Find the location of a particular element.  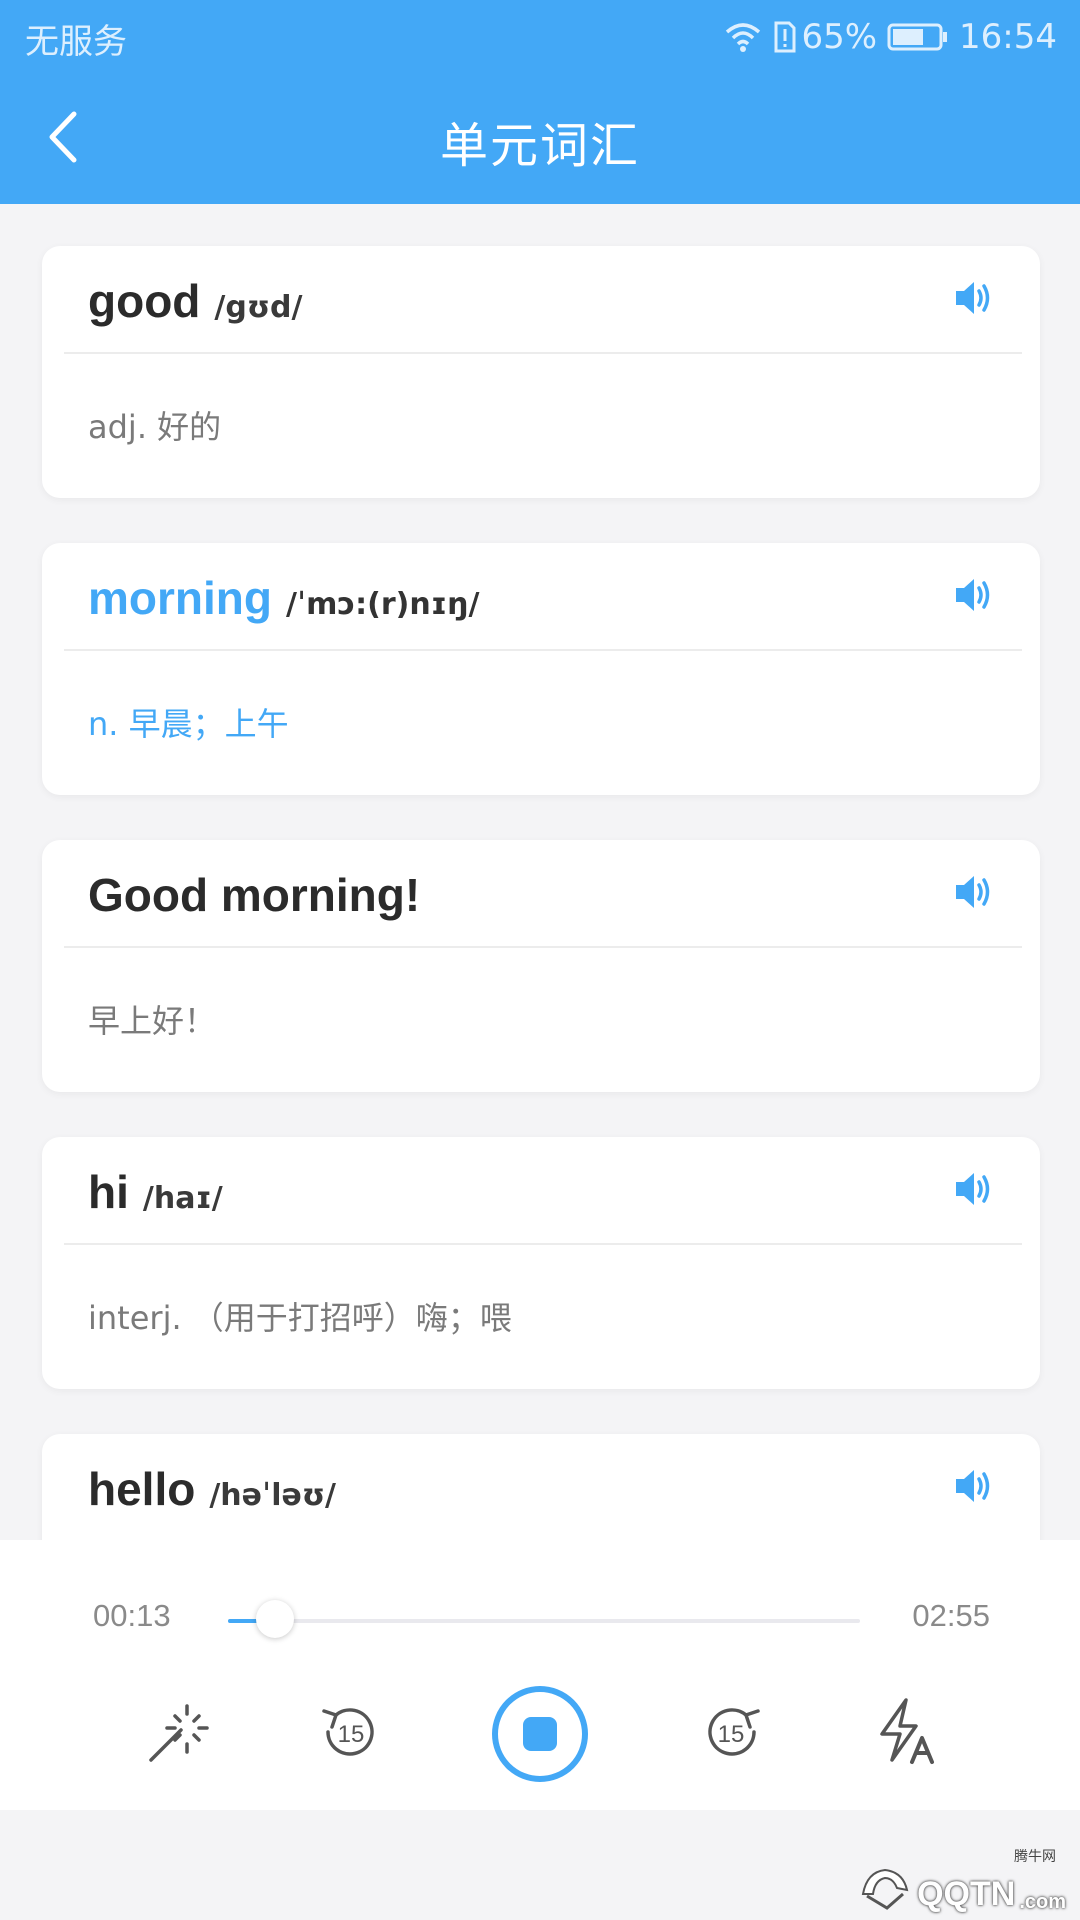

vocab-phonetic: /gʊd/ is located at coordinates (258, 307).